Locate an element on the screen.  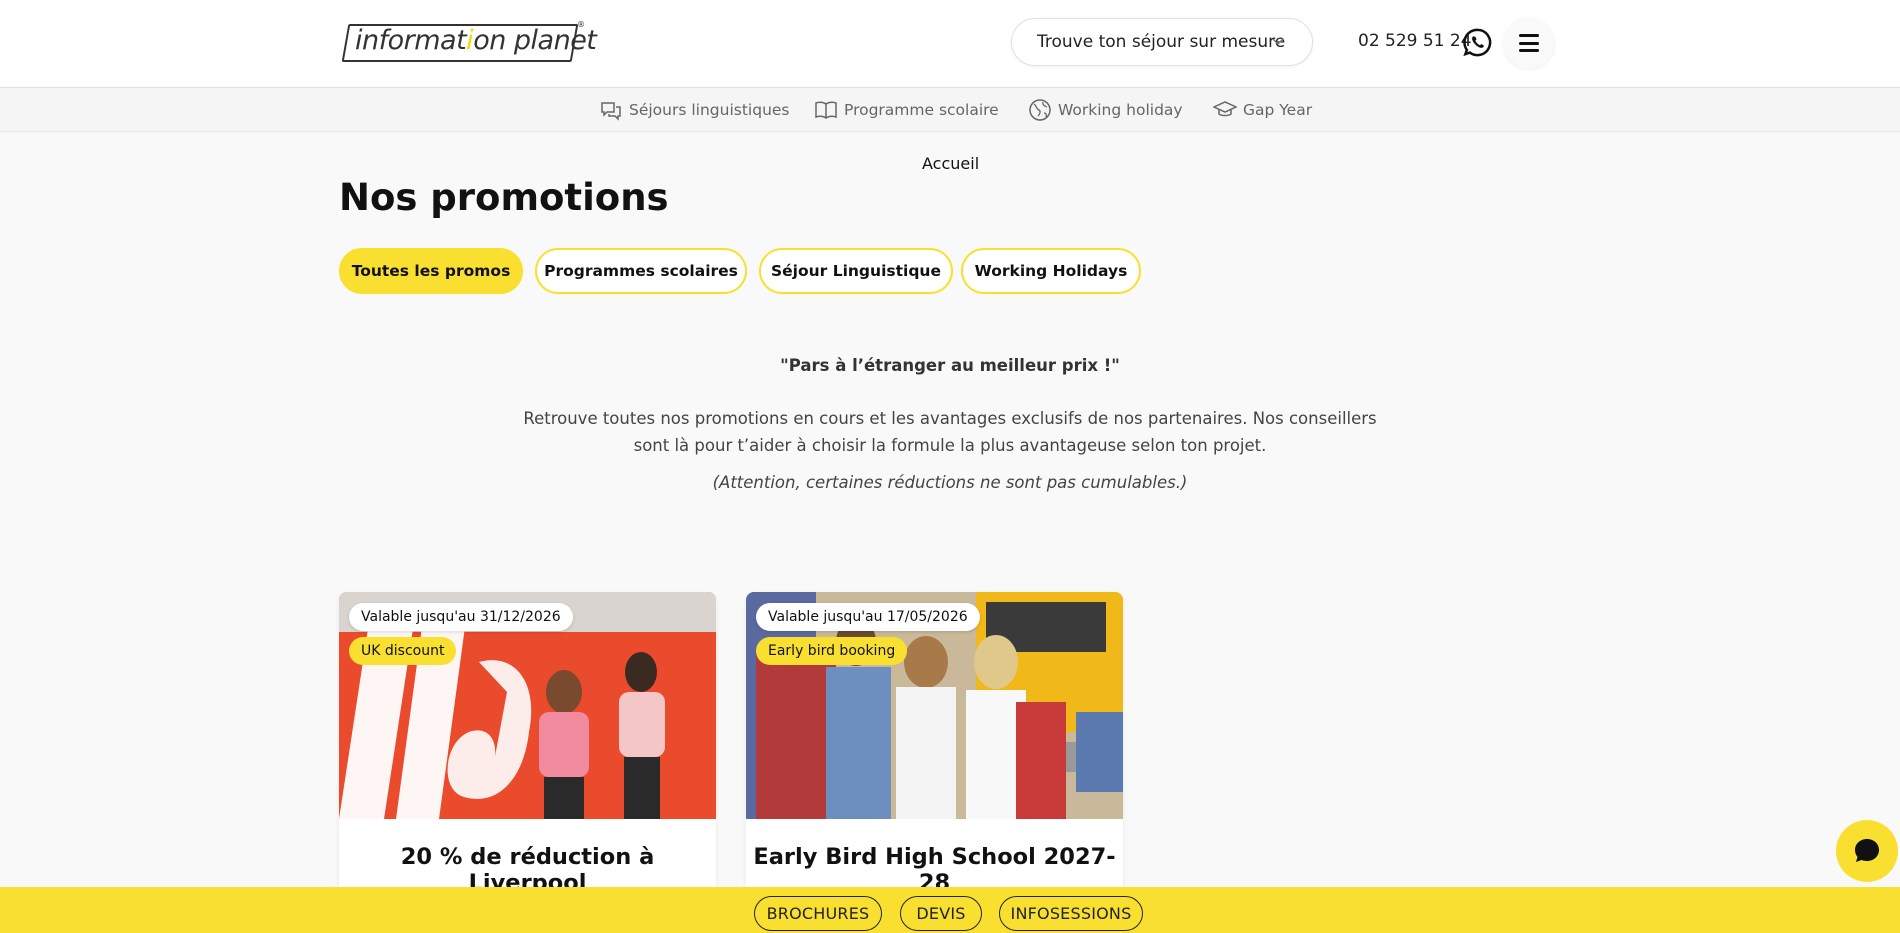
nav-programme-scolaire: Programme scolaire is located at coordinates (906, 110).